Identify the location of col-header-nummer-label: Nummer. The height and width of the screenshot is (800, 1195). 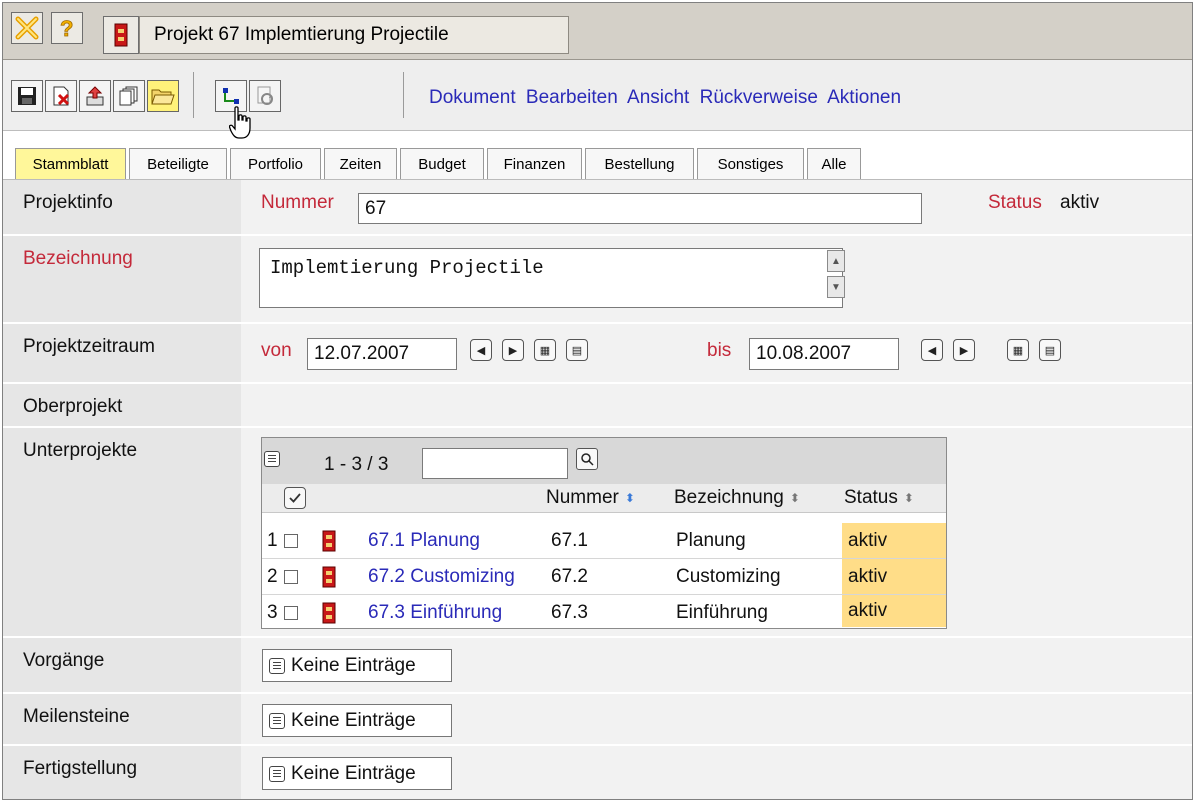
(582, 497).